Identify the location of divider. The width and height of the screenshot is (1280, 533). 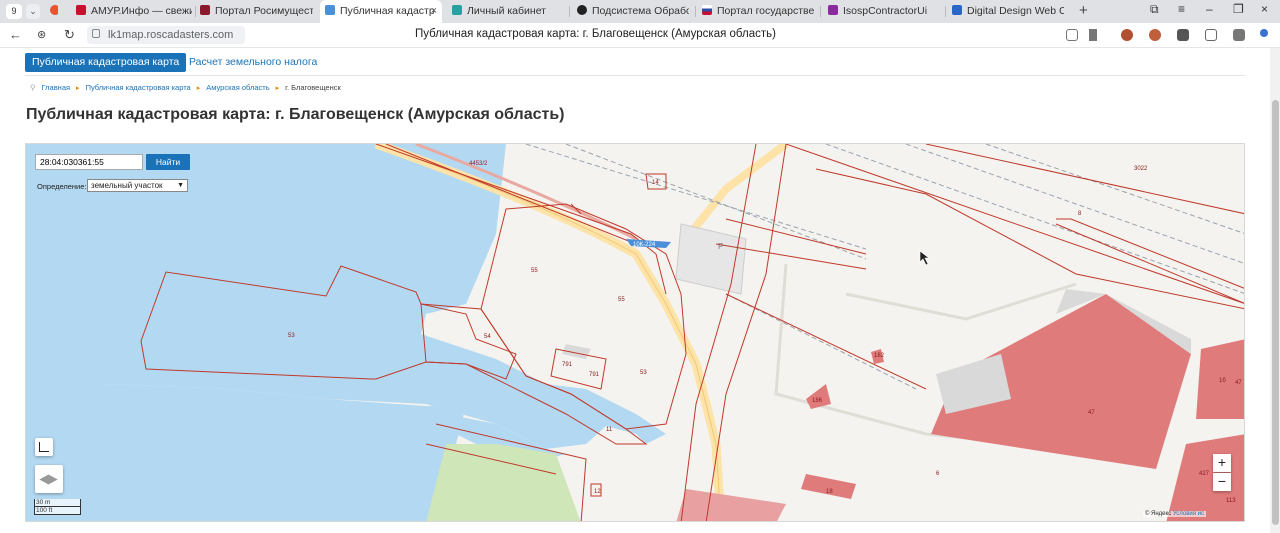
(635, 75).